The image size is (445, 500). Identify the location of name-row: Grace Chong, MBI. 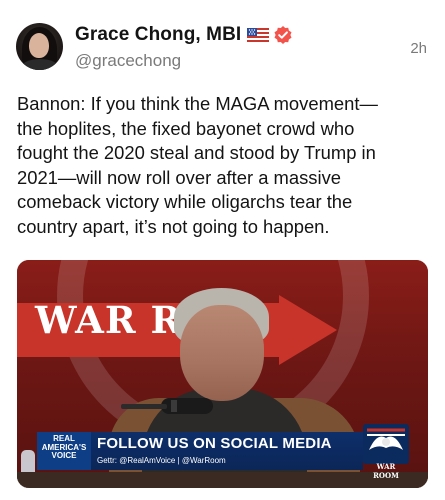
(184, 35).